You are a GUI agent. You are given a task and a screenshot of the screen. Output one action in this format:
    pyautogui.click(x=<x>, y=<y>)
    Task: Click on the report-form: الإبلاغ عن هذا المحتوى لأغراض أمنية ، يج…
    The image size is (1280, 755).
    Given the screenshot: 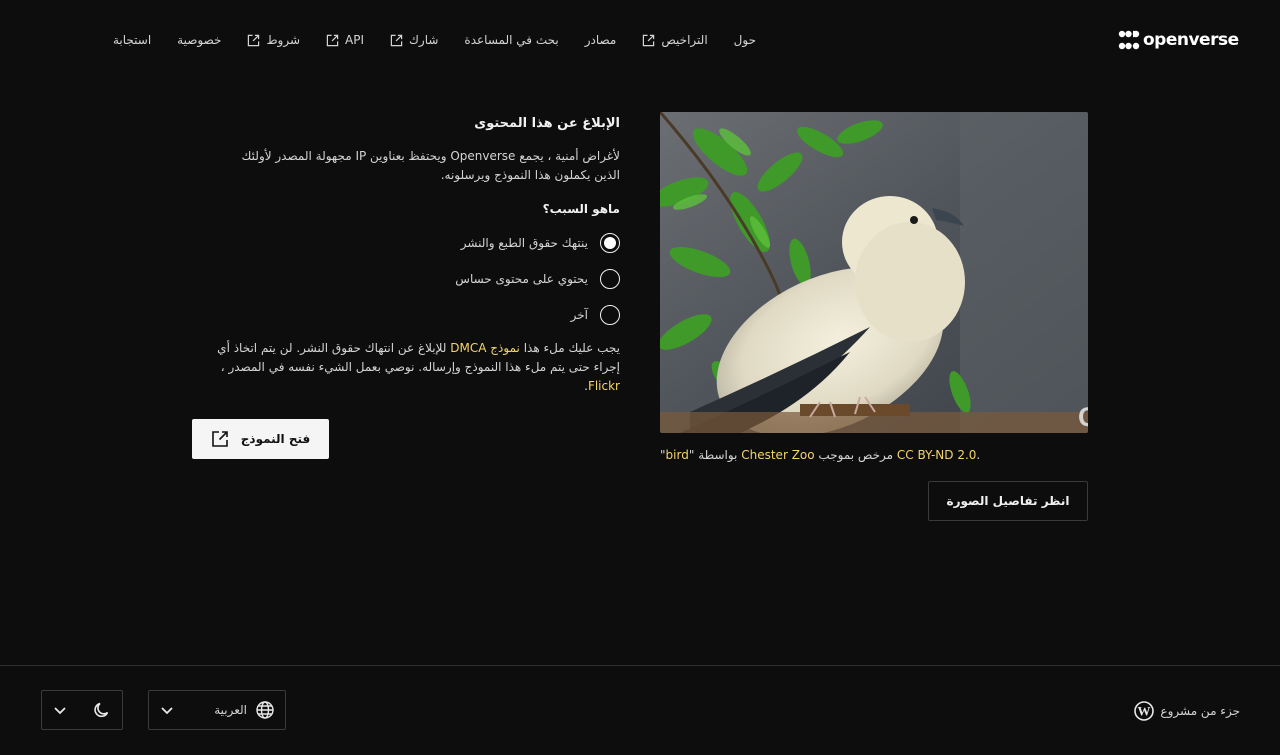 What is the action you would take?
    pyautogui.click(x=406, y=254)
    